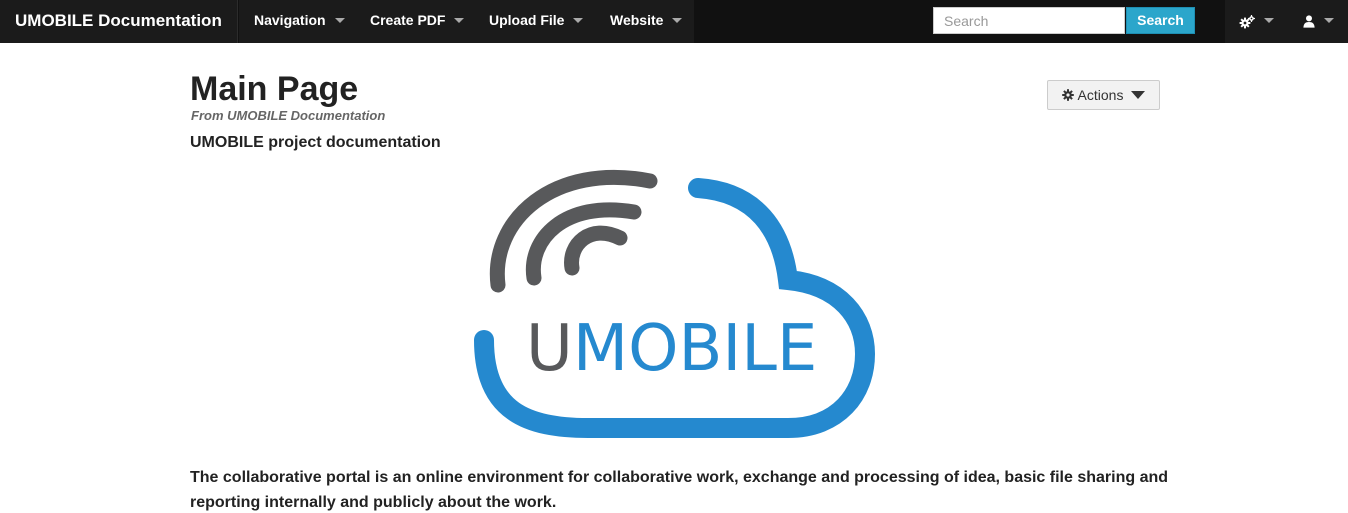 The image size is (1348, 513). What do you see at coordinates (1318, 21) in the screenshot?
I see `user-menu` at bounding box center [1318, 21].